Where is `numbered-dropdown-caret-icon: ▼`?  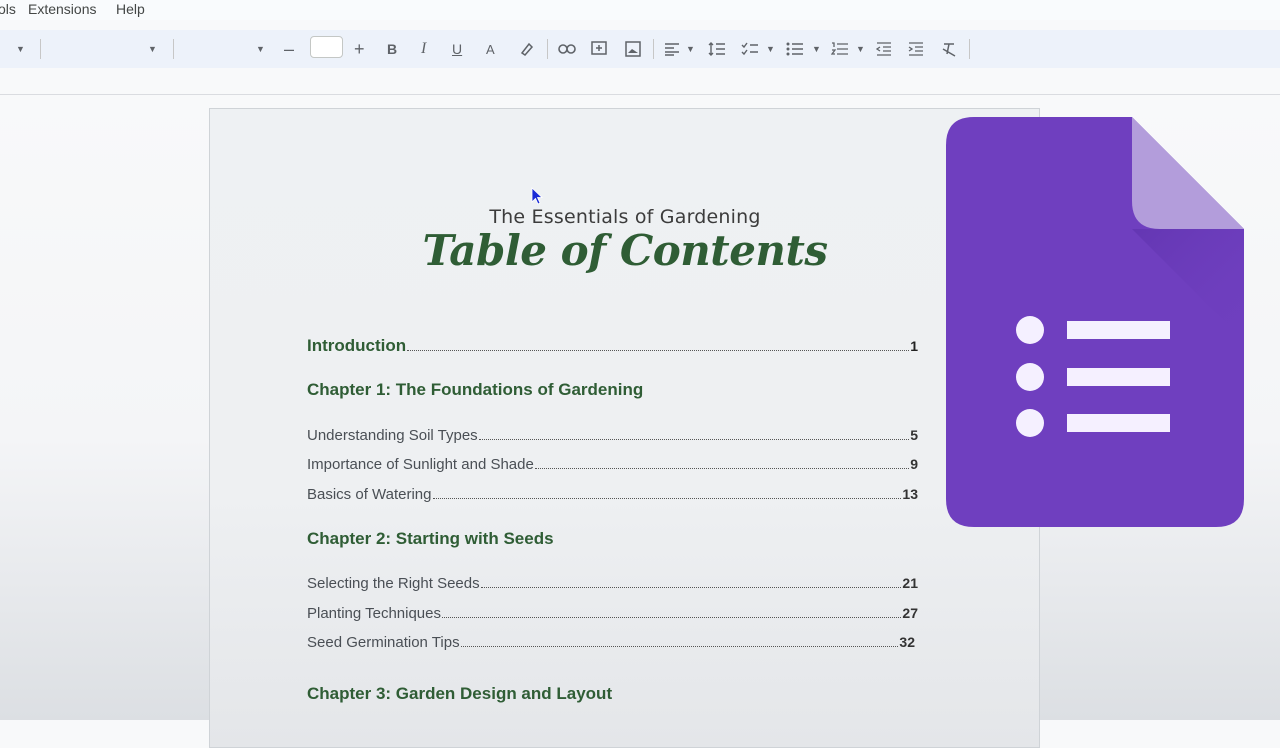 numbered-dropdown-caret-icon: ▼ is located at coordinates (860, 49).